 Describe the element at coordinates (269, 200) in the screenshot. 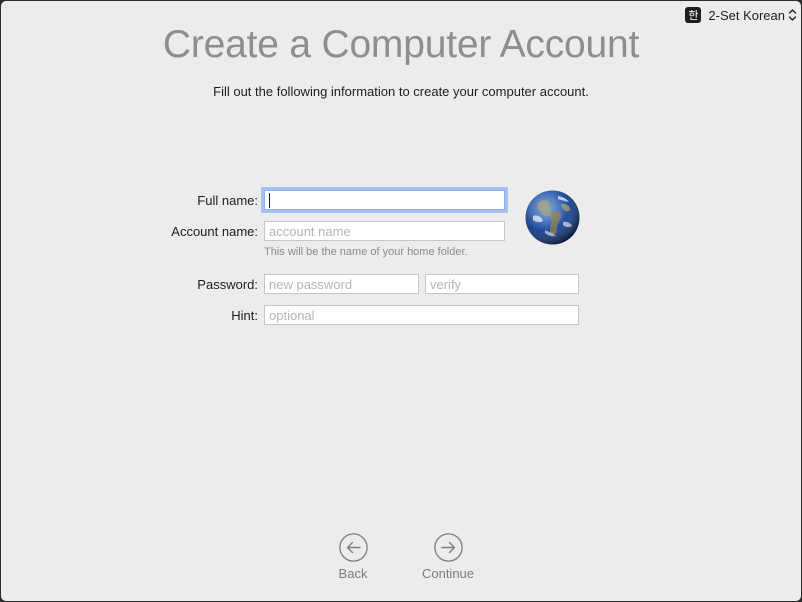

I see `text-caret` at that location.